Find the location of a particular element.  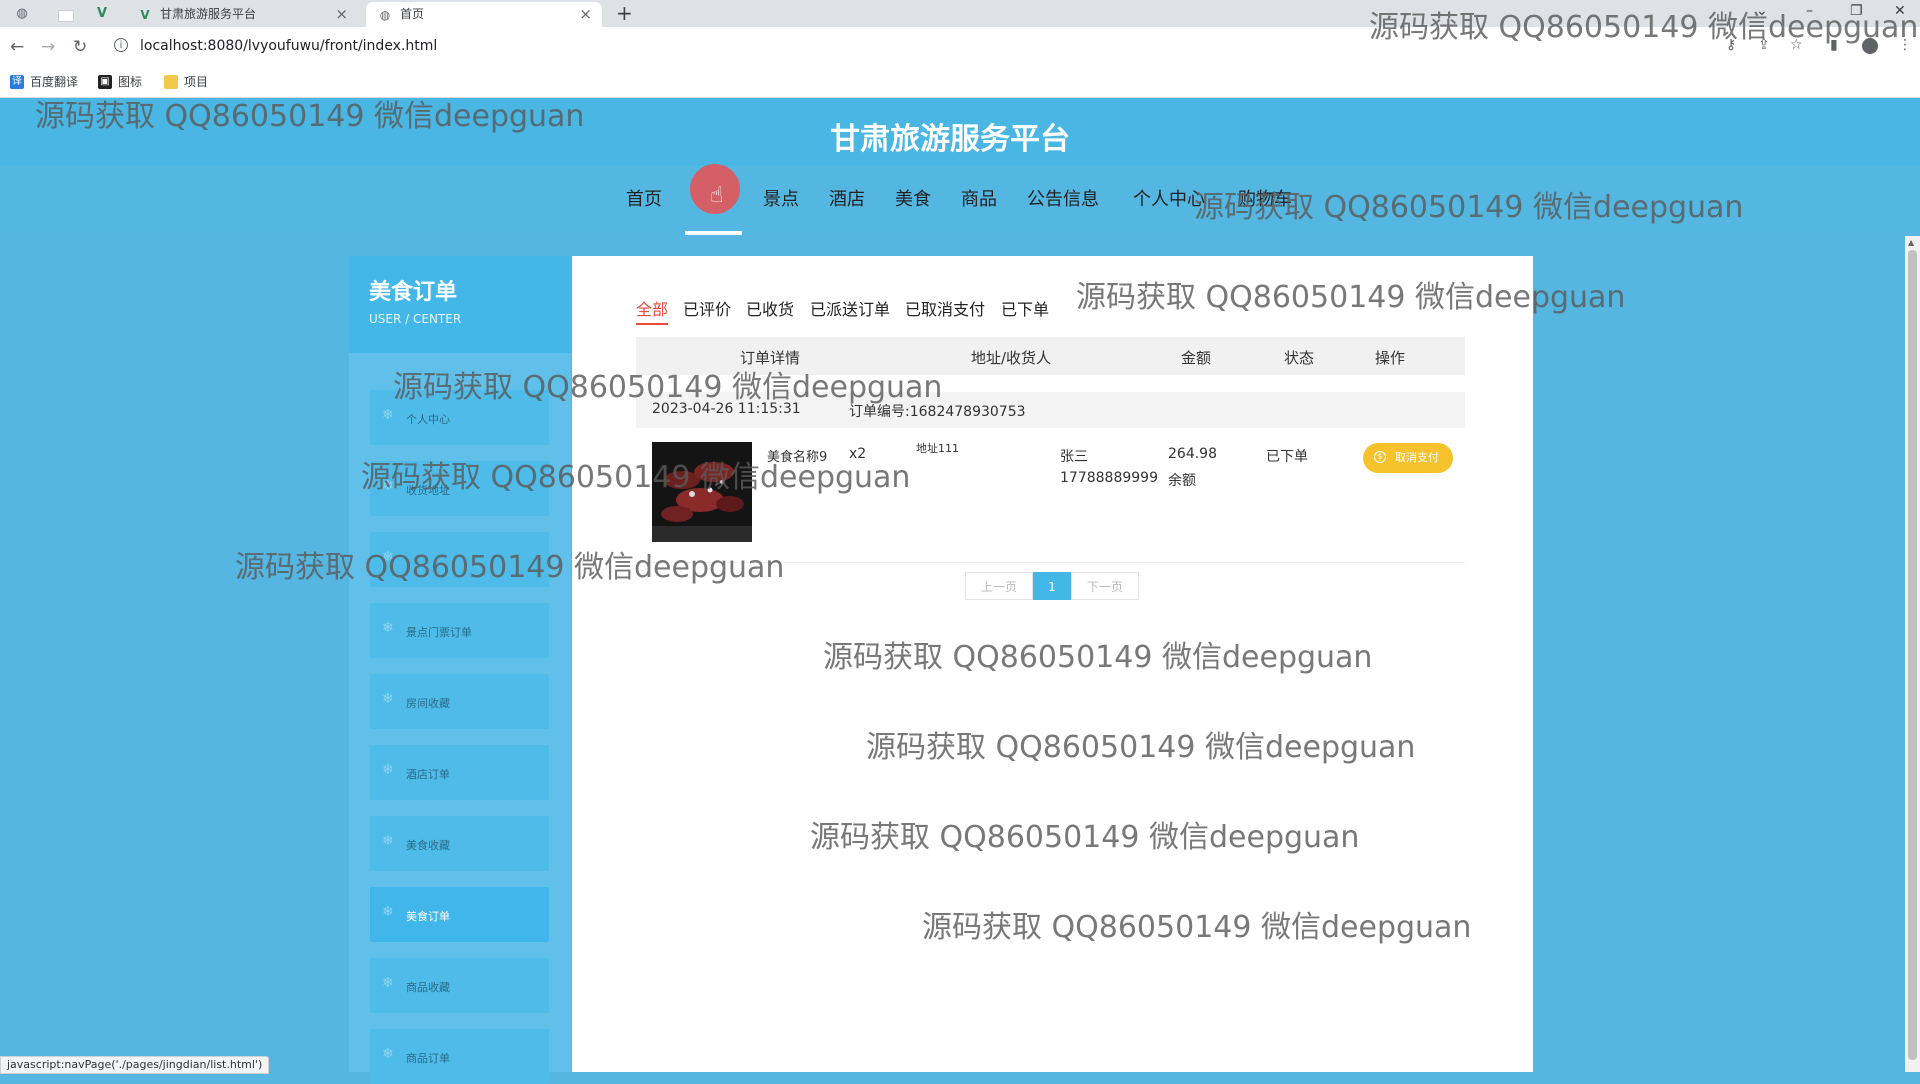

folder-icon is located at coordinates (171, 82).